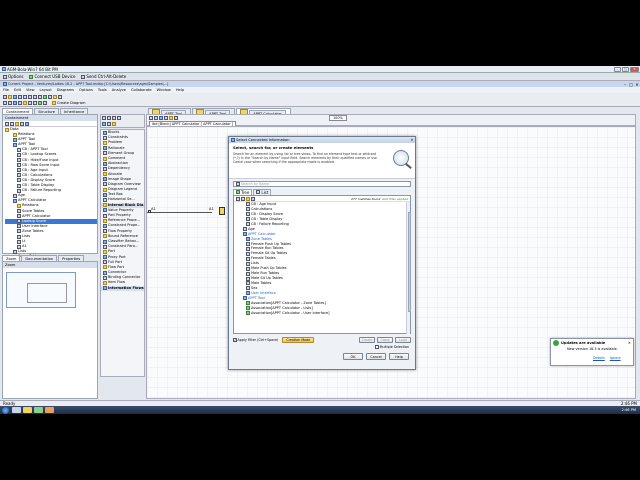 The width and height of the screenshot is (640, 480). I want to click on tab-list: List, so click(262, 191).